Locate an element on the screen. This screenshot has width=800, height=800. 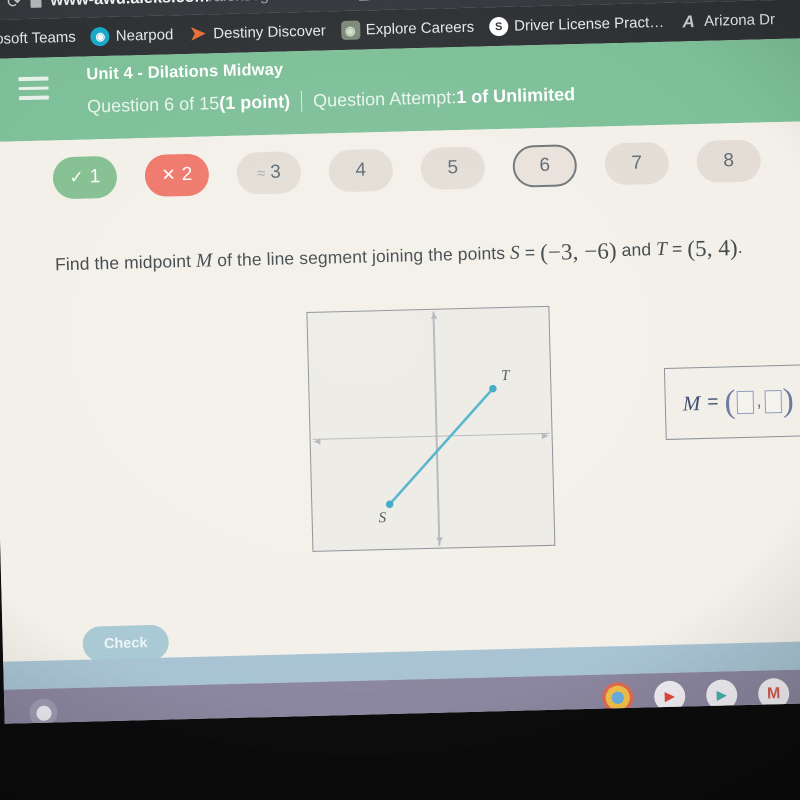
bookmark-arizona: A Arizona Dr is located at coordinates (727, 20).